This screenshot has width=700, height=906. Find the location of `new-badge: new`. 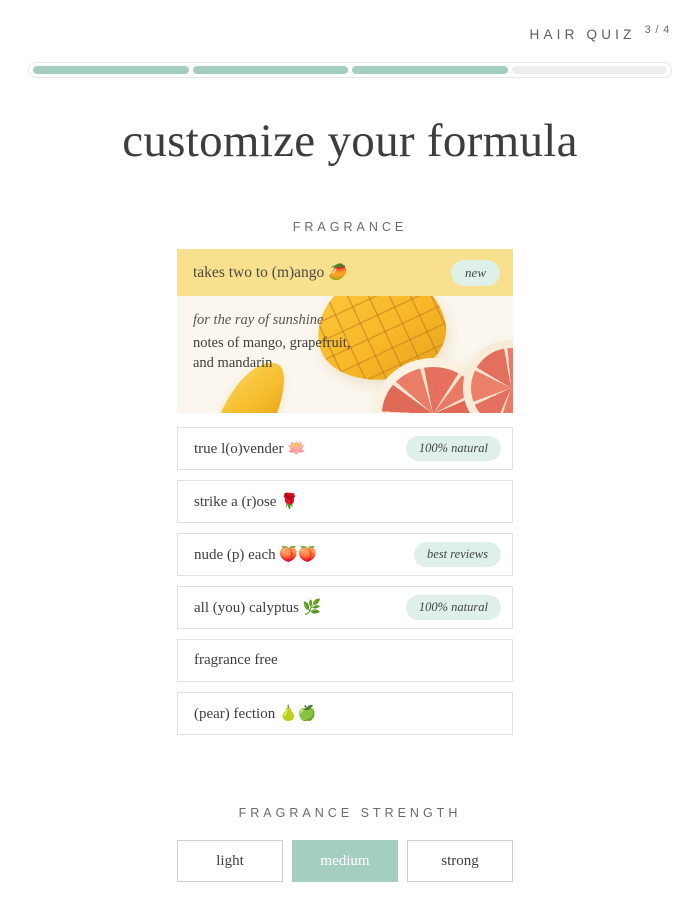

new-badge: new is located at coordinates (475, 272).